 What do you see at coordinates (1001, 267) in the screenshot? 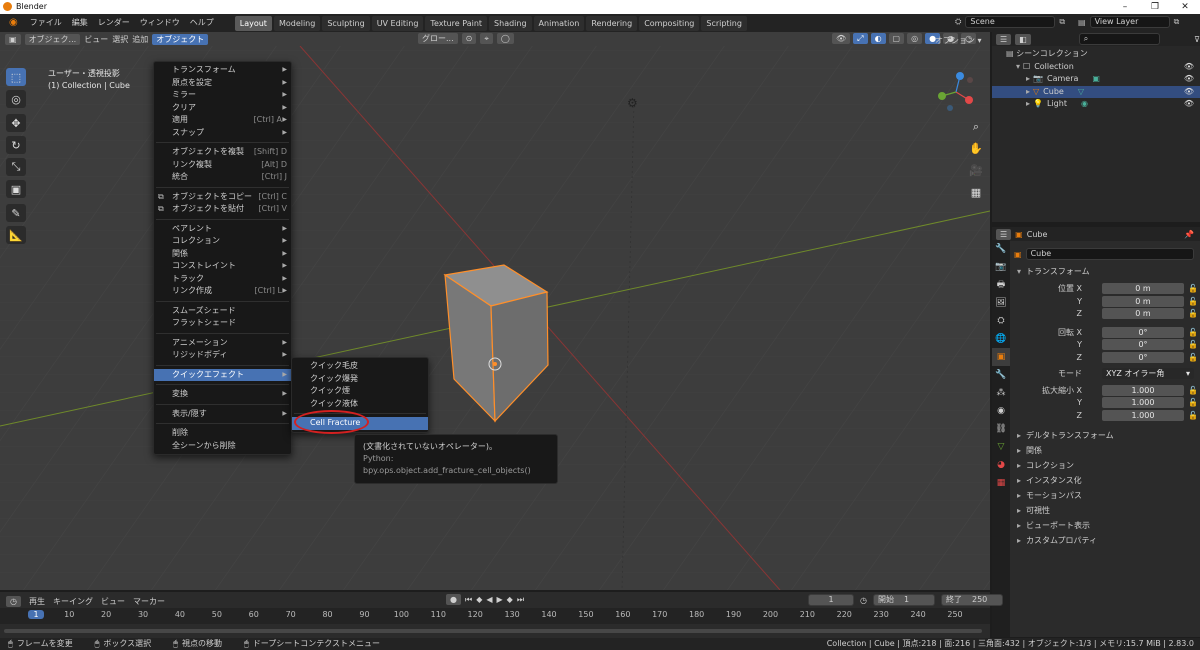
I see `render-tab-icon: 📷` at bounding box center [1001, 267].